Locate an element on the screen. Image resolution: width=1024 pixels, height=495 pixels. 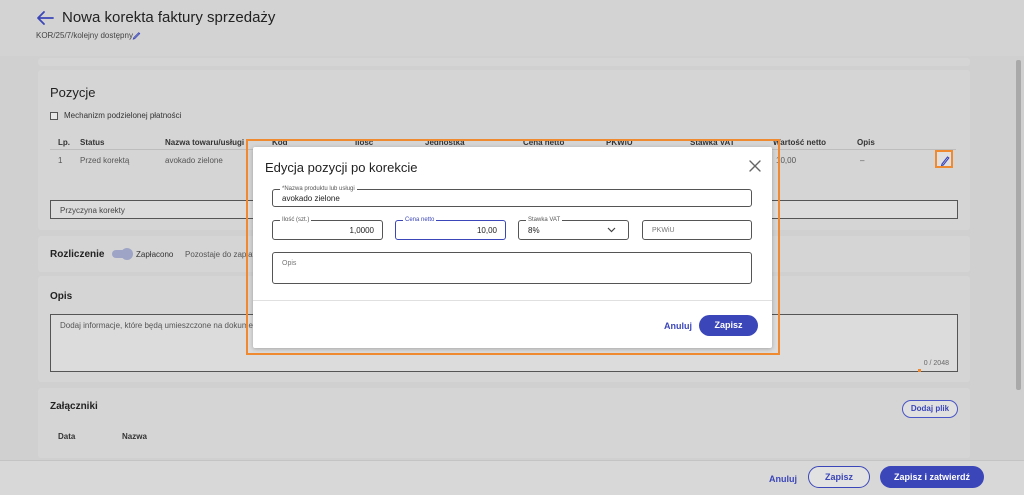
net-price-value: 10,00 is located at coordinates (486, 230).